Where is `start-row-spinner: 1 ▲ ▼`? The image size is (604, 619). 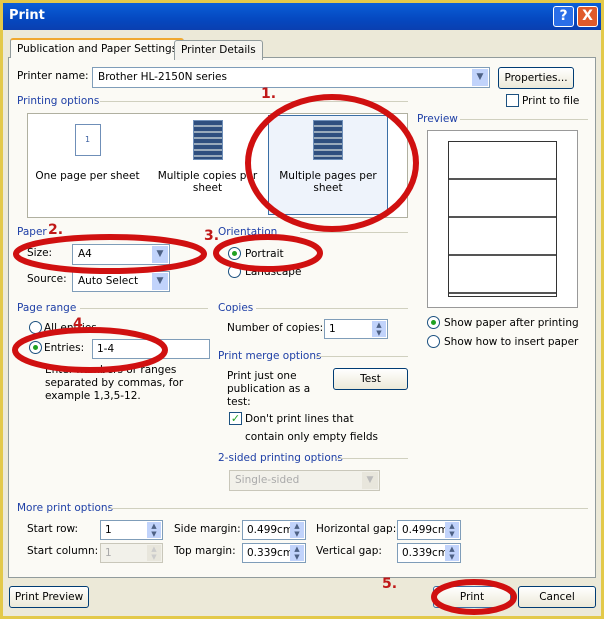 start-row-spinner: 1 ▲ ▼ is located at coordinates (131, 530).